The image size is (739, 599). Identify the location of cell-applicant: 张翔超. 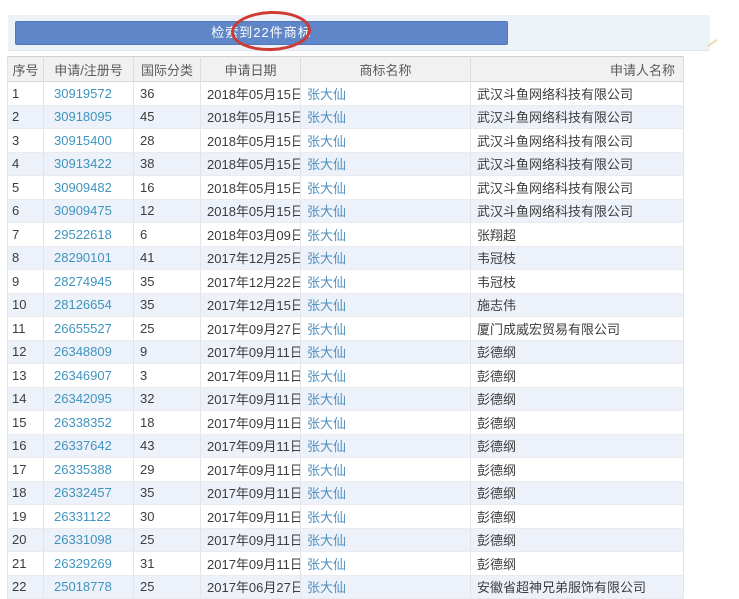
(577, 234).